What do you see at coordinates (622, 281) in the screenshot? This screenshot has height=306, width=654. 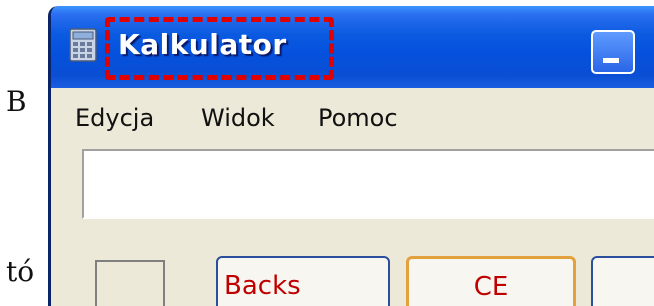 I see `clear-button` at bounding box center [622, 281].